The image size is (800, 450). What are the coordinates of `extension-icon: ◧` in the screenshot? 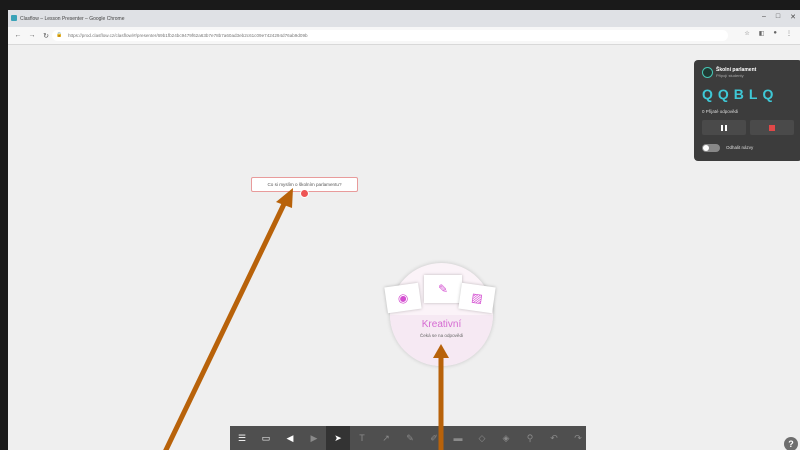 It's located at (762, 33).